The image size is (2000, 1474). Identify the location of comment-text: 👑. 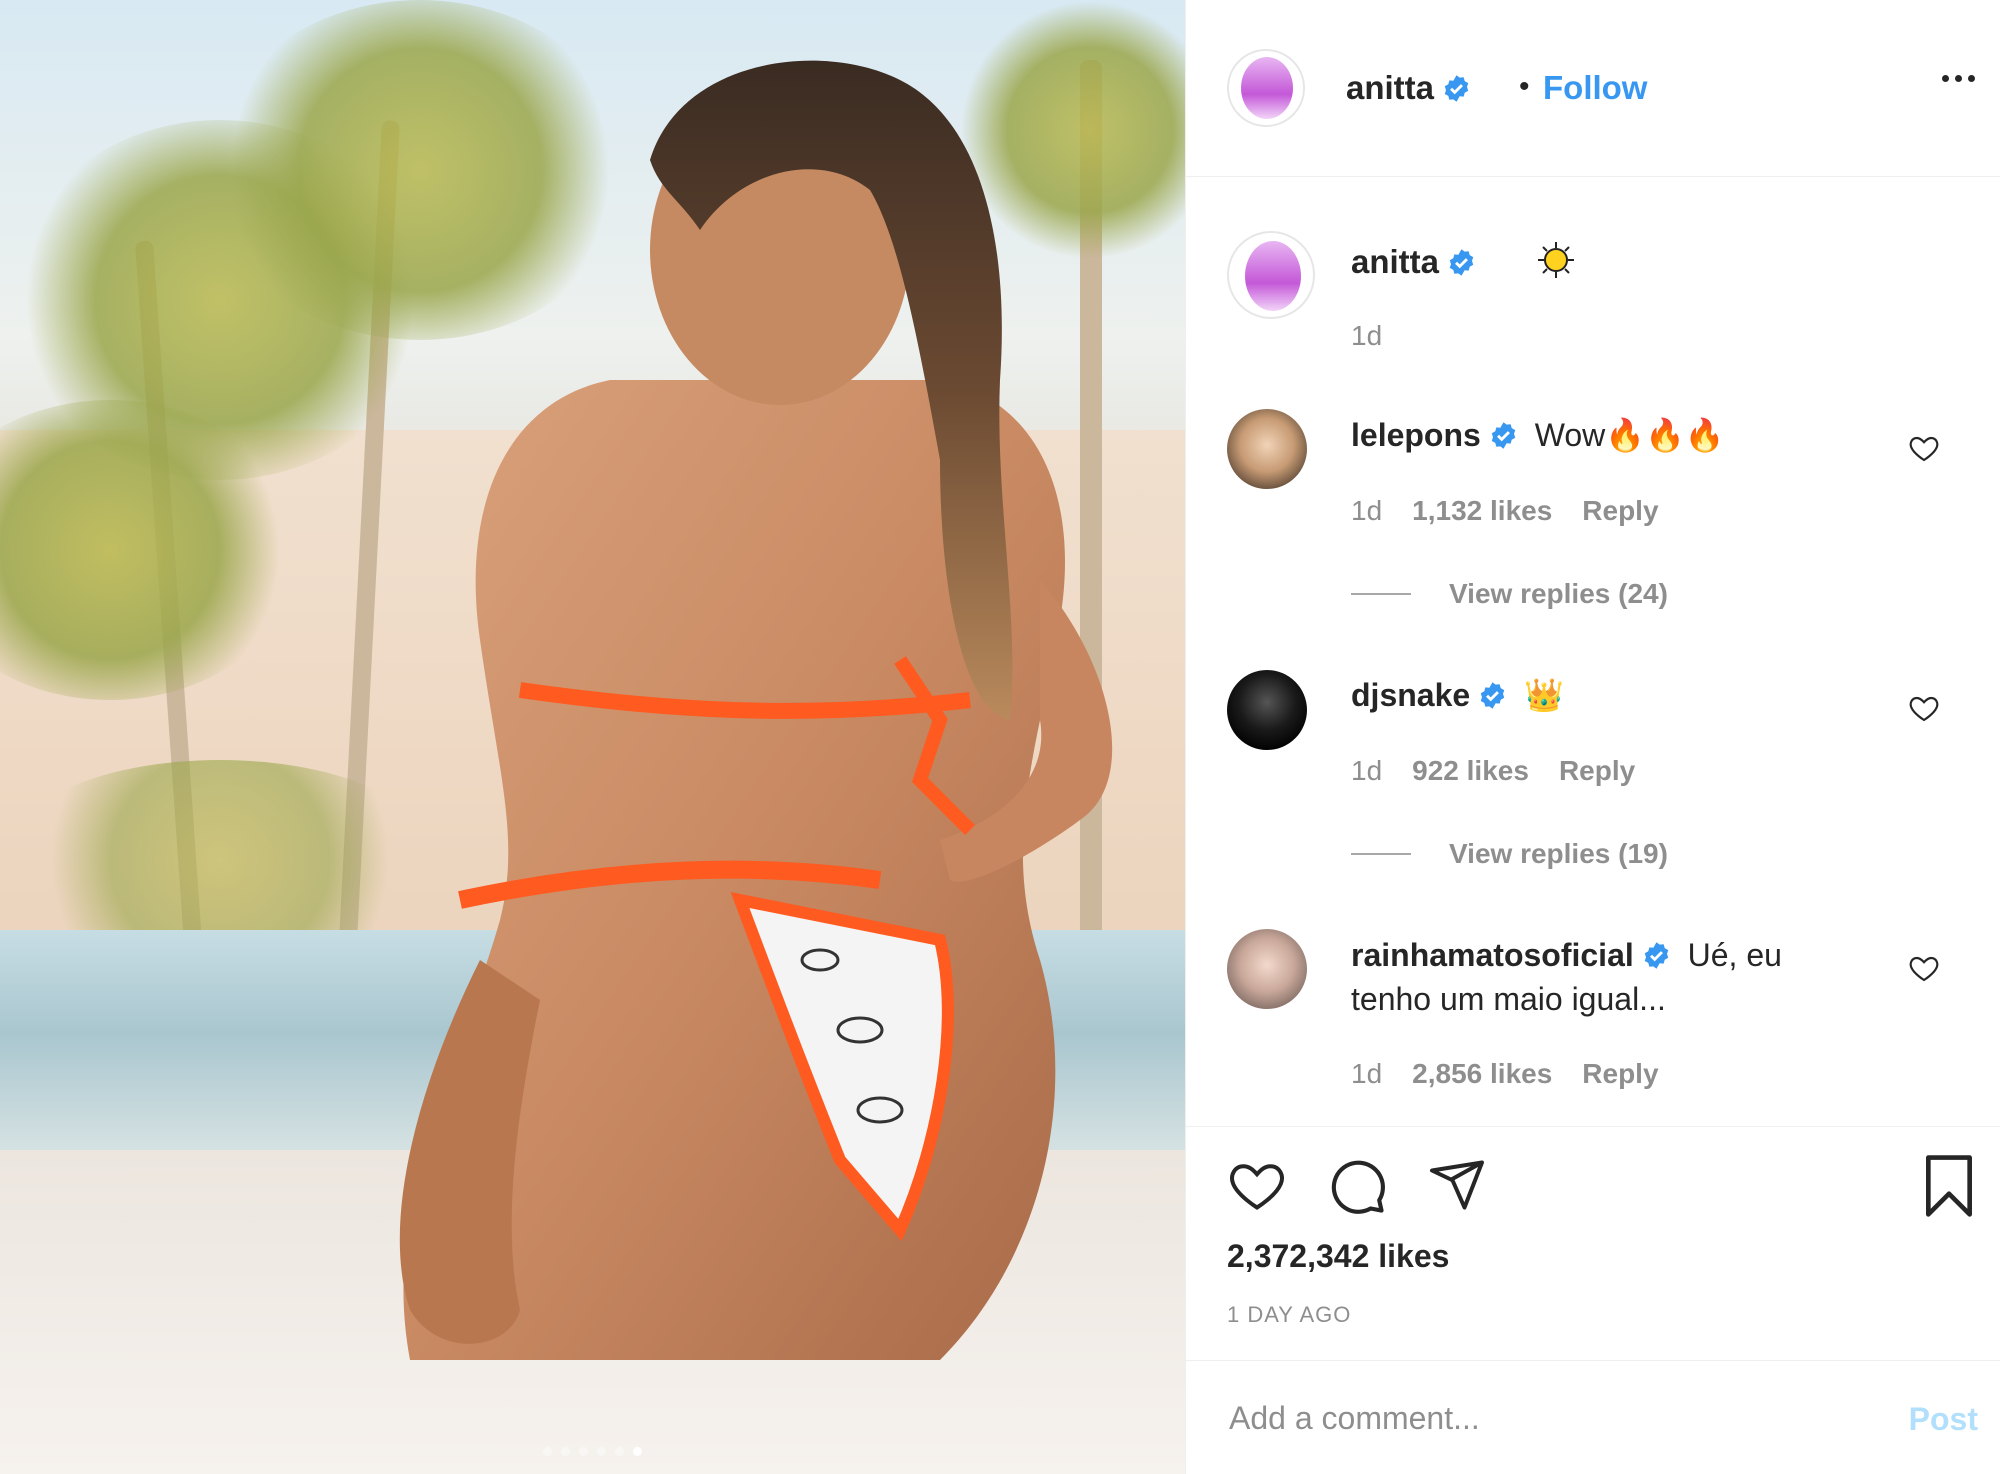
(1544, 695).